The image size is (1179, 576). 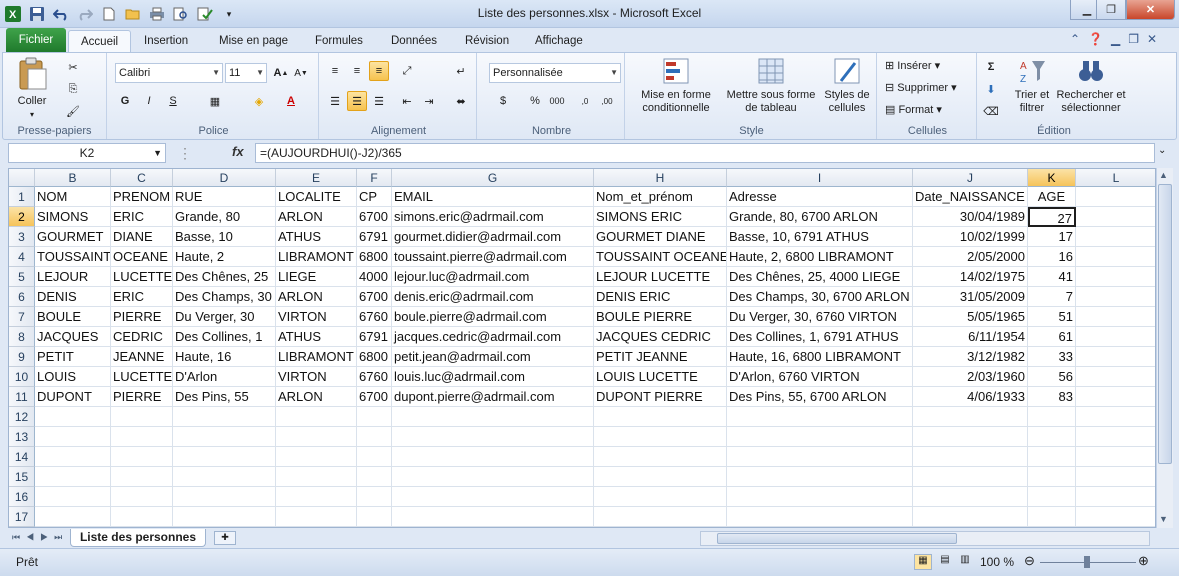 I want to click on data-cell: 2/05/2000, so click(x=970, y=257).